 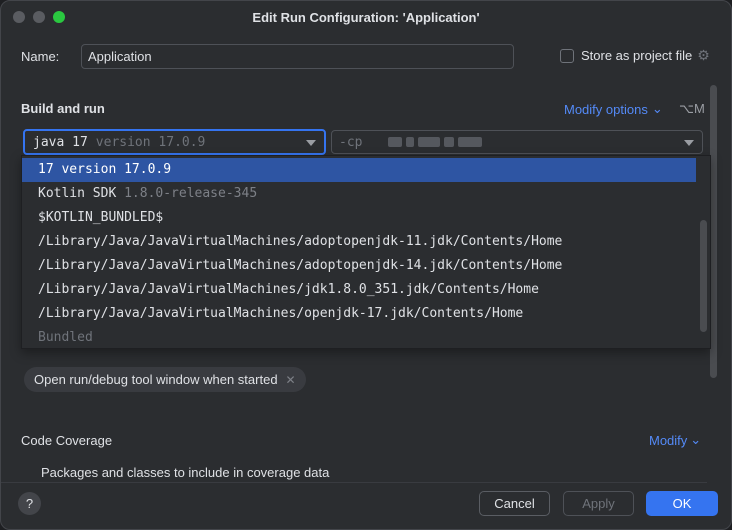 What do you see at coordinates (156, 379) in the screenshot?
I see `option-chip-label: Open run/debug tool window when started` at bounding box center [156, 379].